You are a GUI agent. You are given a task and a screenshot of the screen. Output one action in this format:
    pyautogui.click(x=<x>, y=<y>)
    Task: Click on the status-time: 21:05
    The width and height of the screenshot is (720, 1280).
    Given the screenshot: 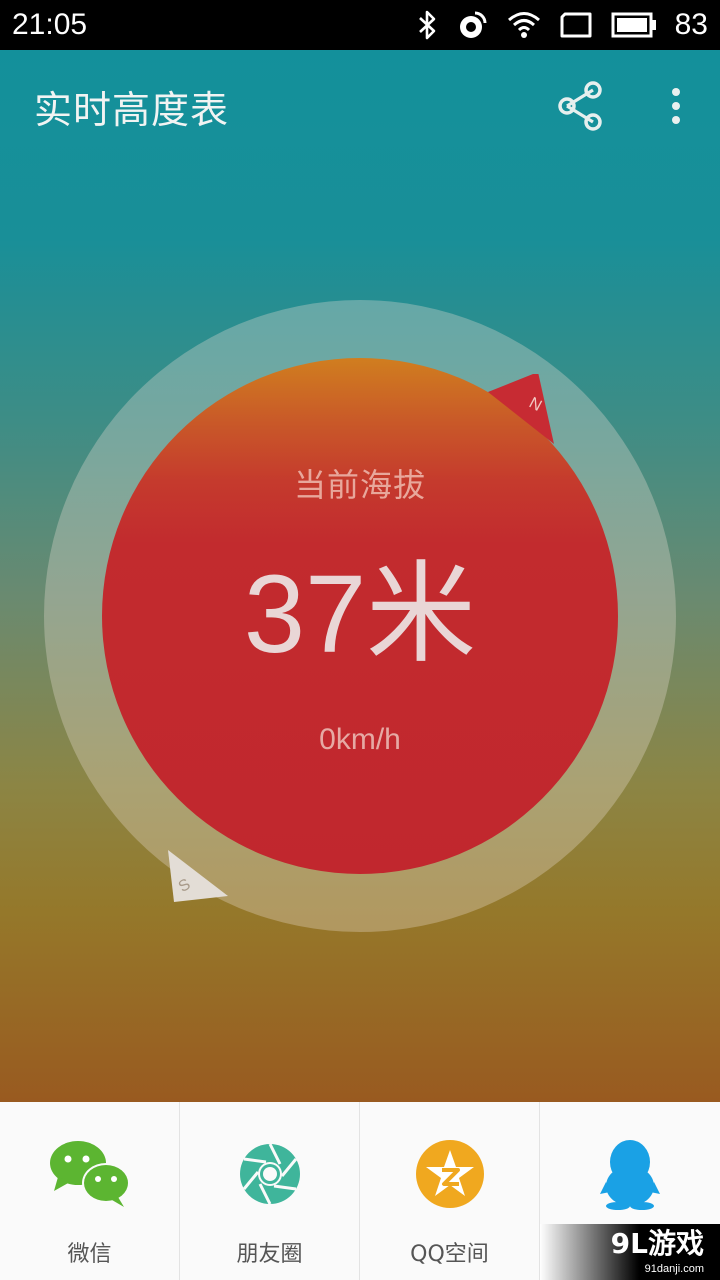 What is the action you would take?
    pyautogui.click(x=50, y=24)
    